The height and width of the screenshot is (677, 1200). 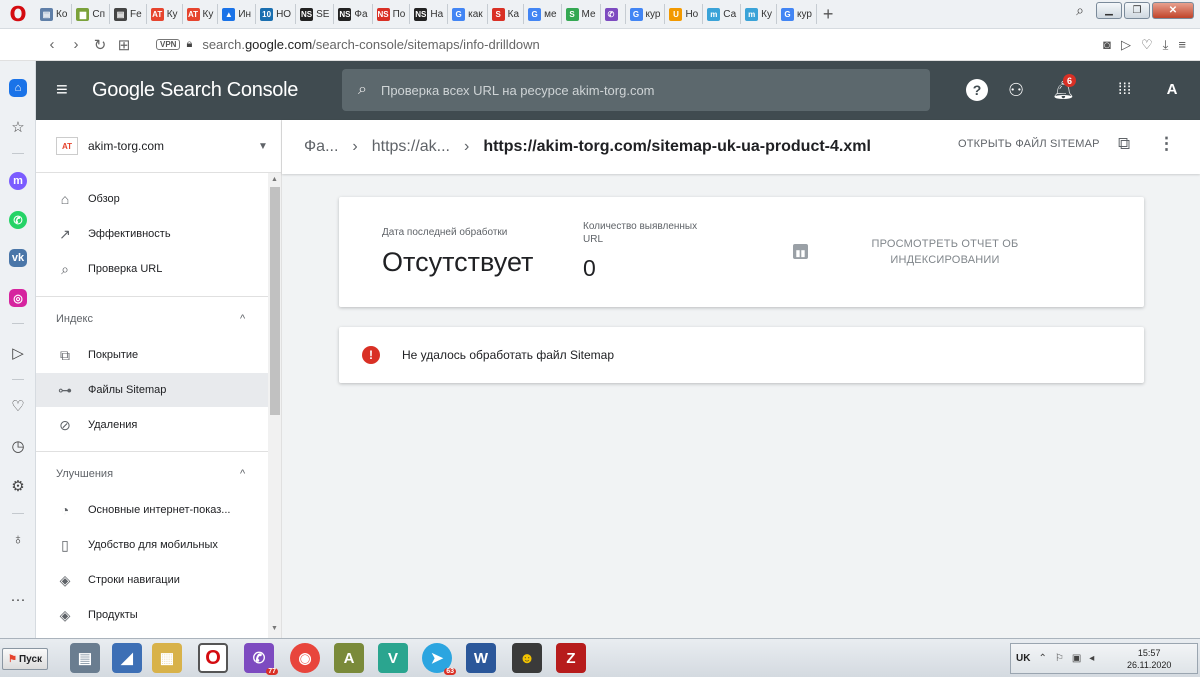 What do you see at coordinates (1091, 658) in the screenshot?
I see `volume-icon: ◂` at bounding box center [1091, 658].